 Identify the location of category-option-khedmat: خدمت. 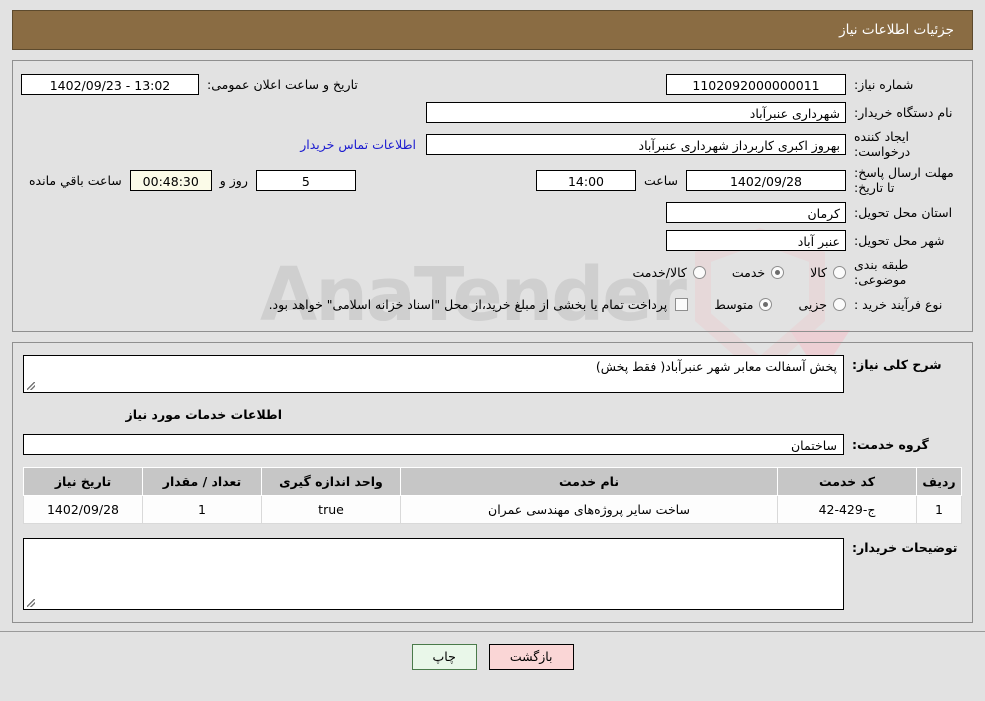
(758, 272).